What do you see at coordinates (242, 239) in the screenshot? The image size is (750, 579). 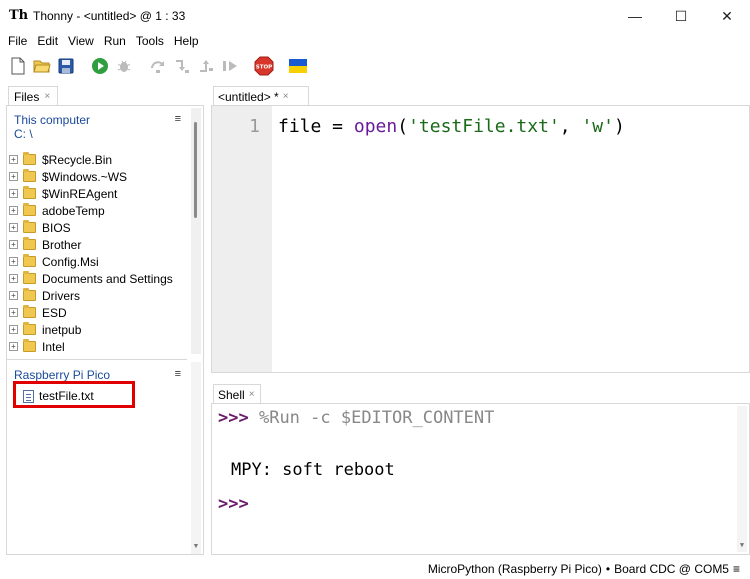 I see `line-number-gutter: 1` at bounding box center [242, 239].